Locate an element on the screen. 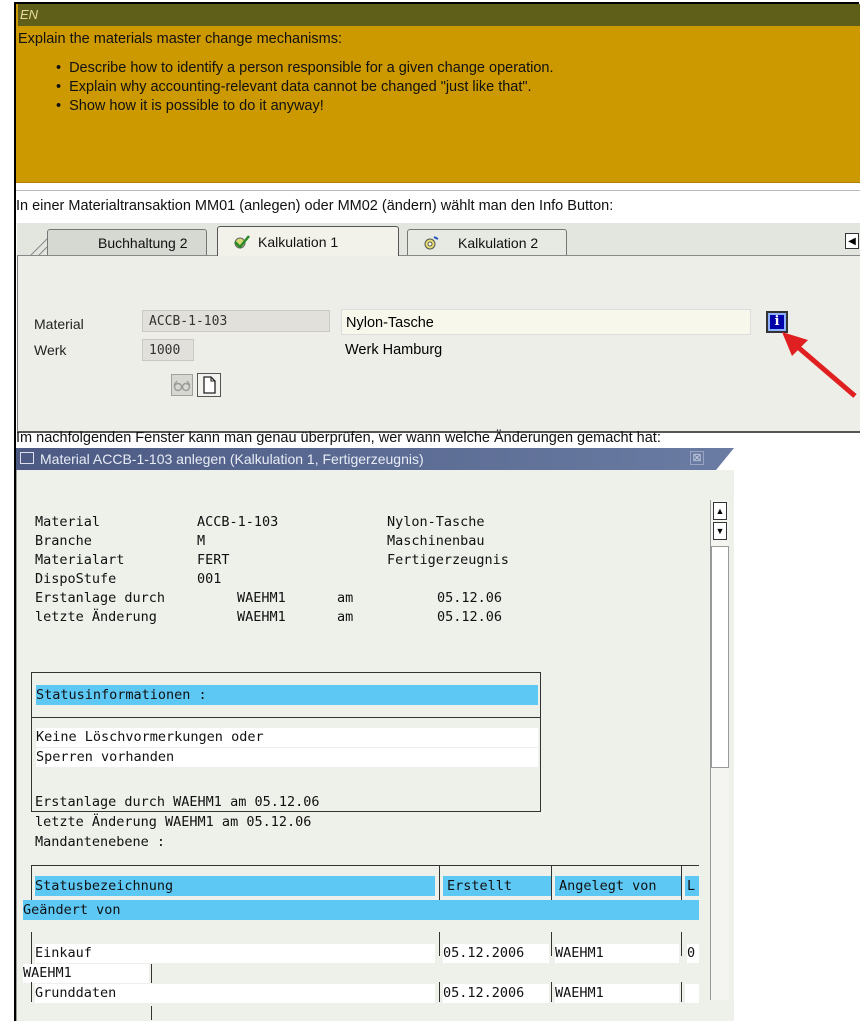  status-line: Sperren vorhanden is located at coordinates (287, 757).